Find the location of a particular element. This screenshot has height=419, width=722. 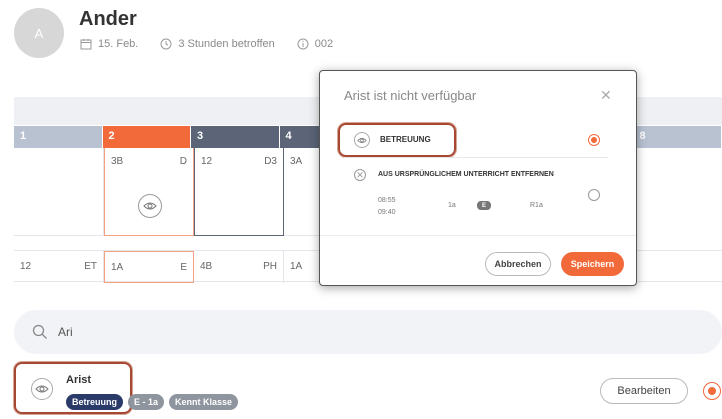

info-icon is located at coordinates (303, 44).